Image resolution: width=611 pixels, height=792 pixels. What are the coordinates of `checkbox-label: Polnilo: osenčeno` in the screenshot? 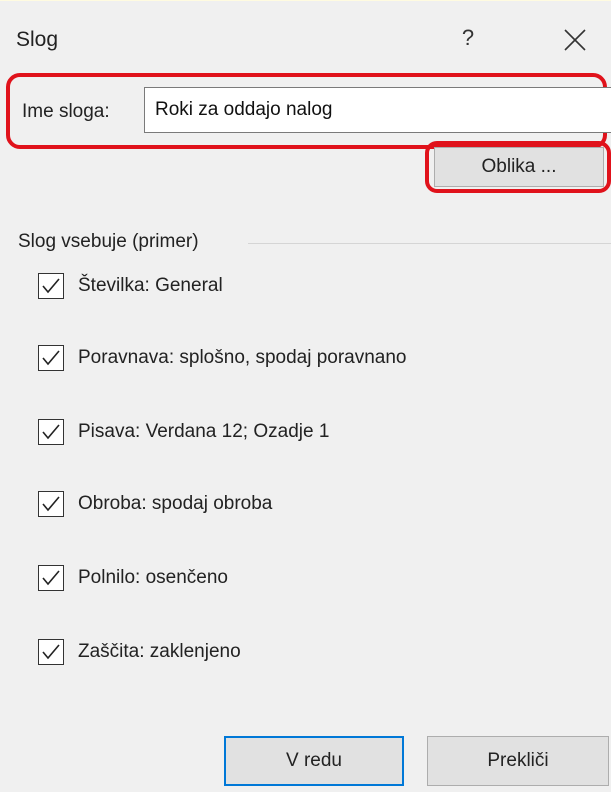 It's located at (153, 577).